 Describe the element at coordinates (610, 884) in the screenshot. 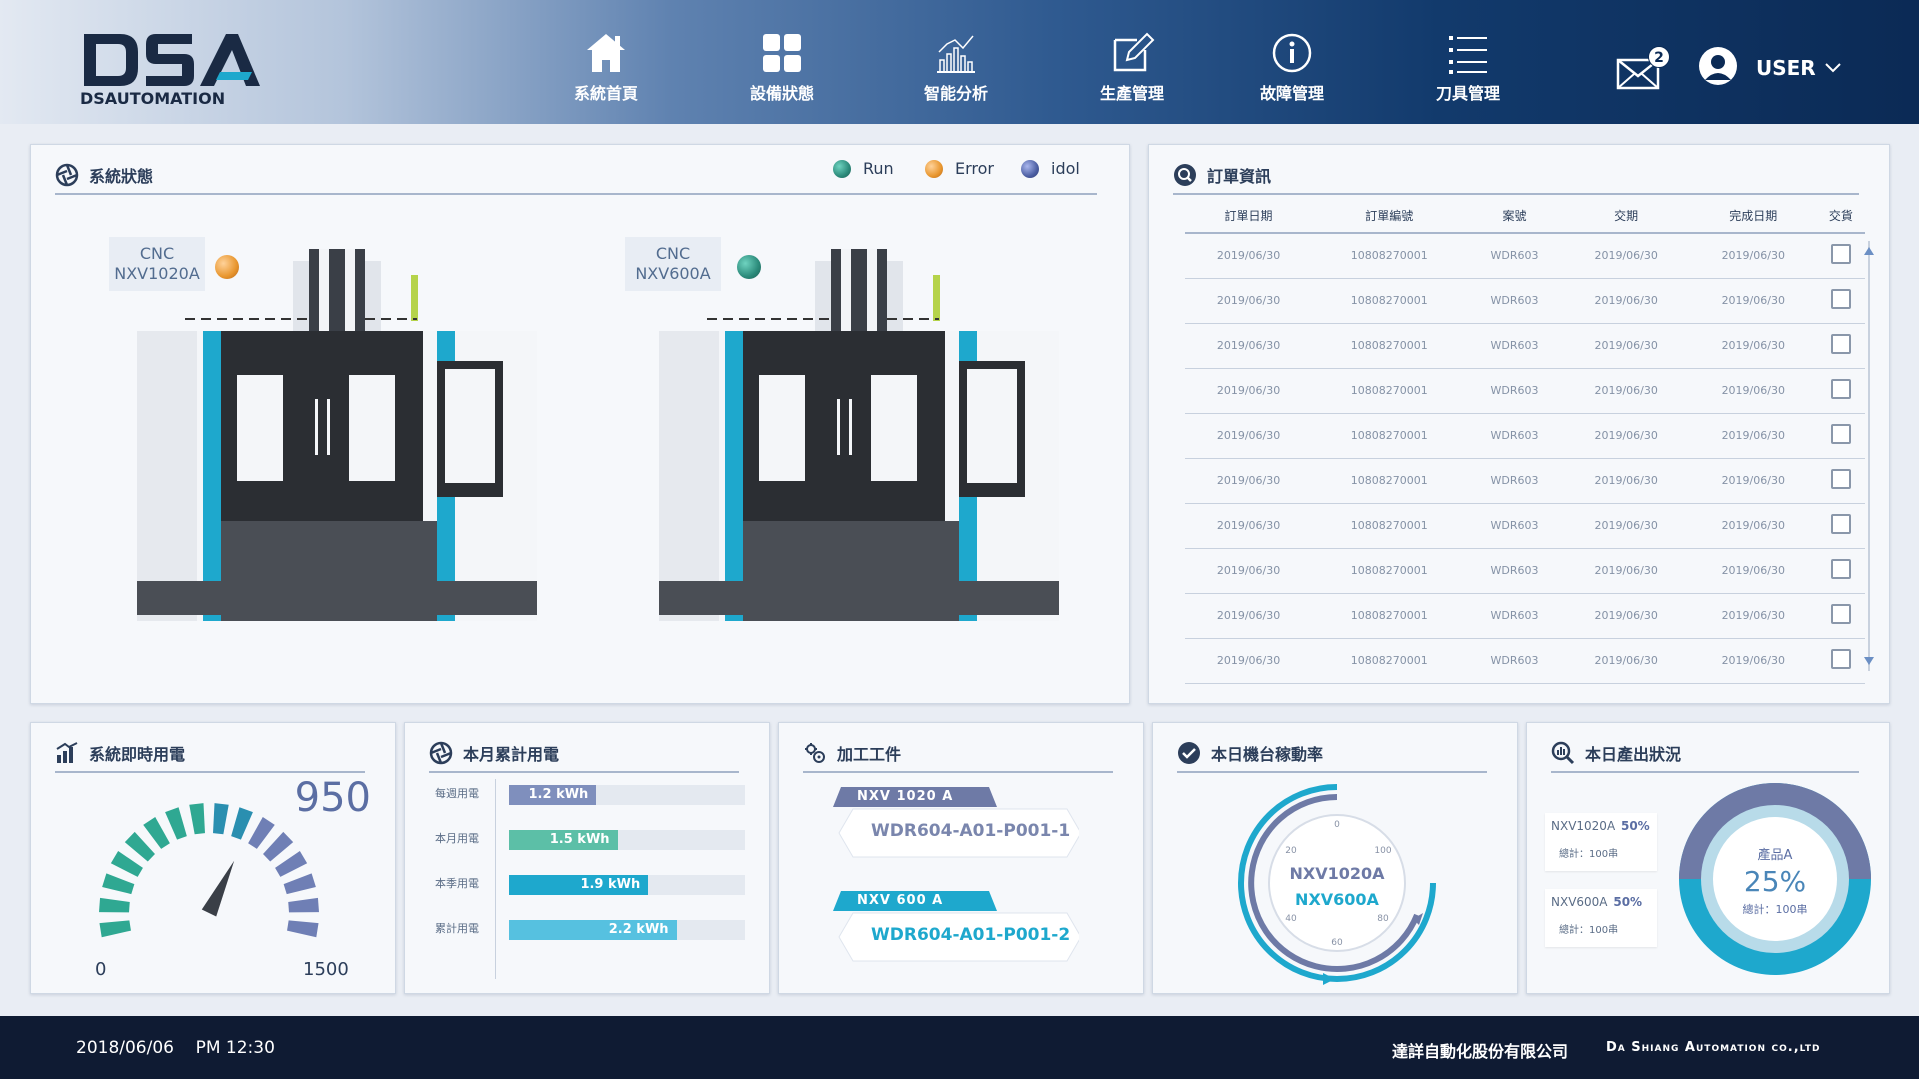

I see `bar-value: 1.9 kWh` at that location.